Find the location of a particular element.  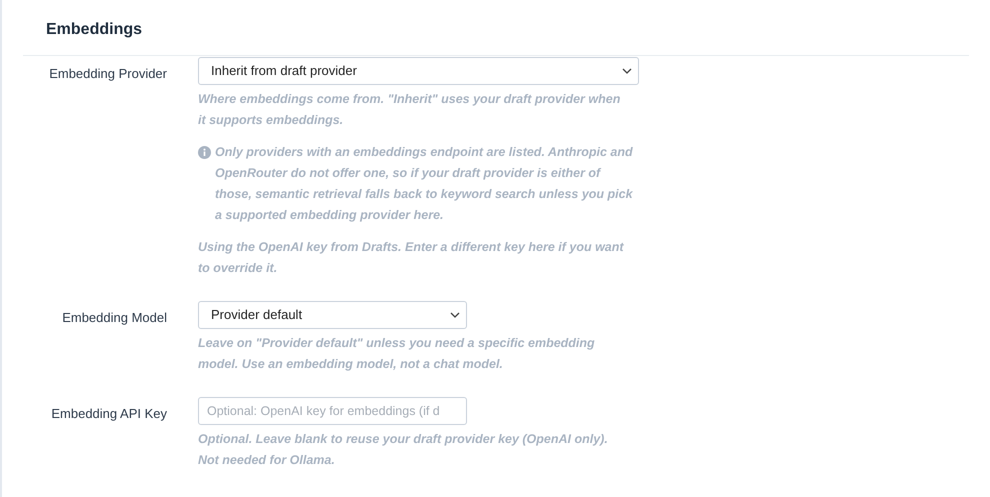

dropdown: Inherit from draft provider is located at coordinates (418, 71).